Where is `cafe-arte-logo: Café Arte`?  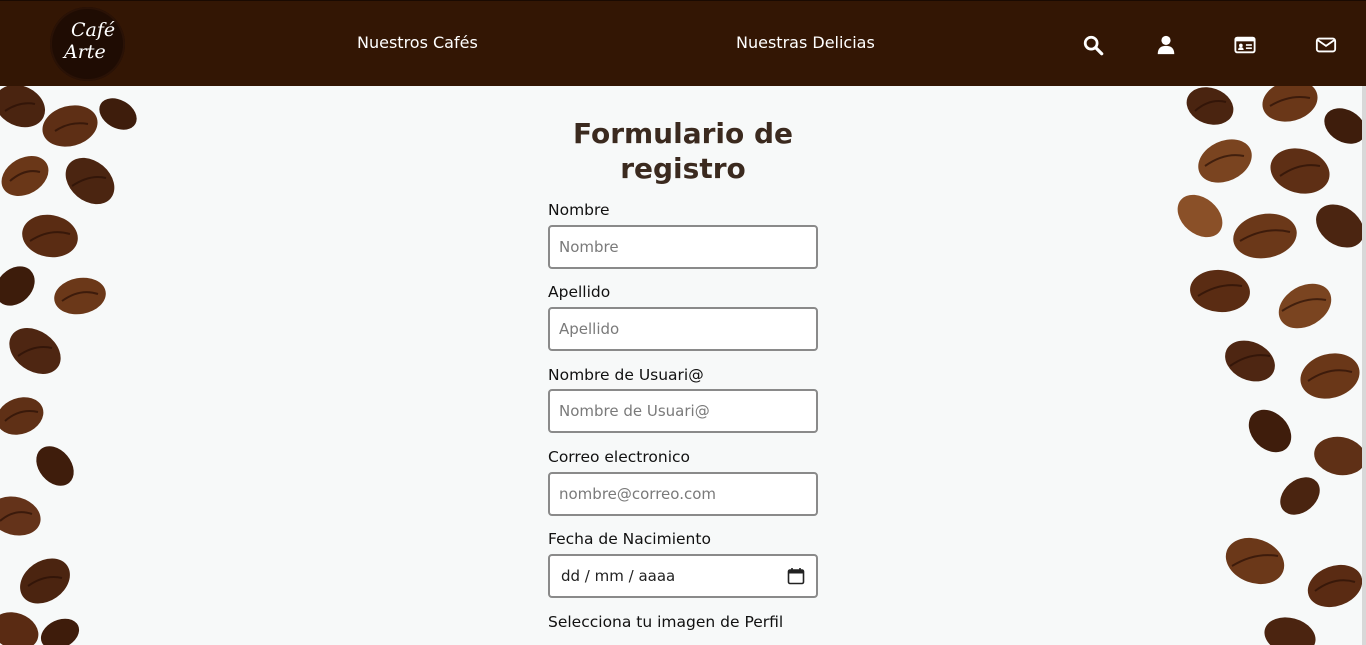
cafe-arte-logo: Café Arte is located at coordinates (87, 44).